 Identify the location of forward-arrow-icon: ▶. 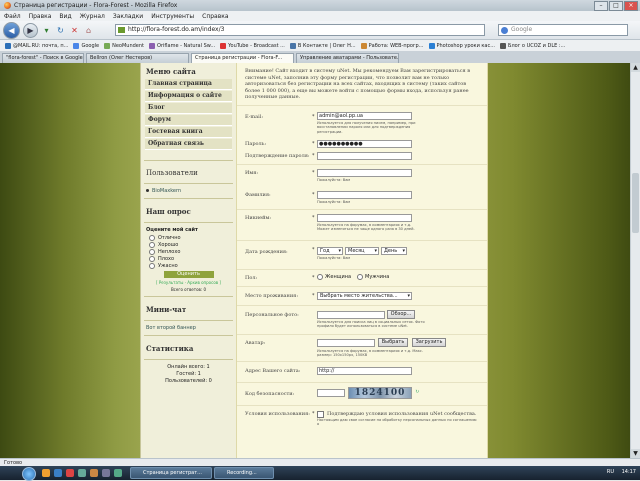
(30, 30).